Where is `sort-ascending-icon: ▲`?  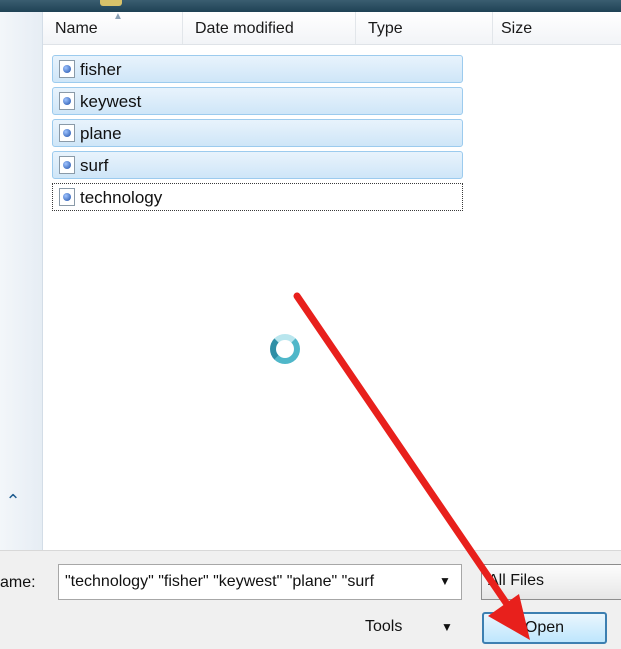 sort-ascending-icon: ▲ is located at coordinates (118, 16).